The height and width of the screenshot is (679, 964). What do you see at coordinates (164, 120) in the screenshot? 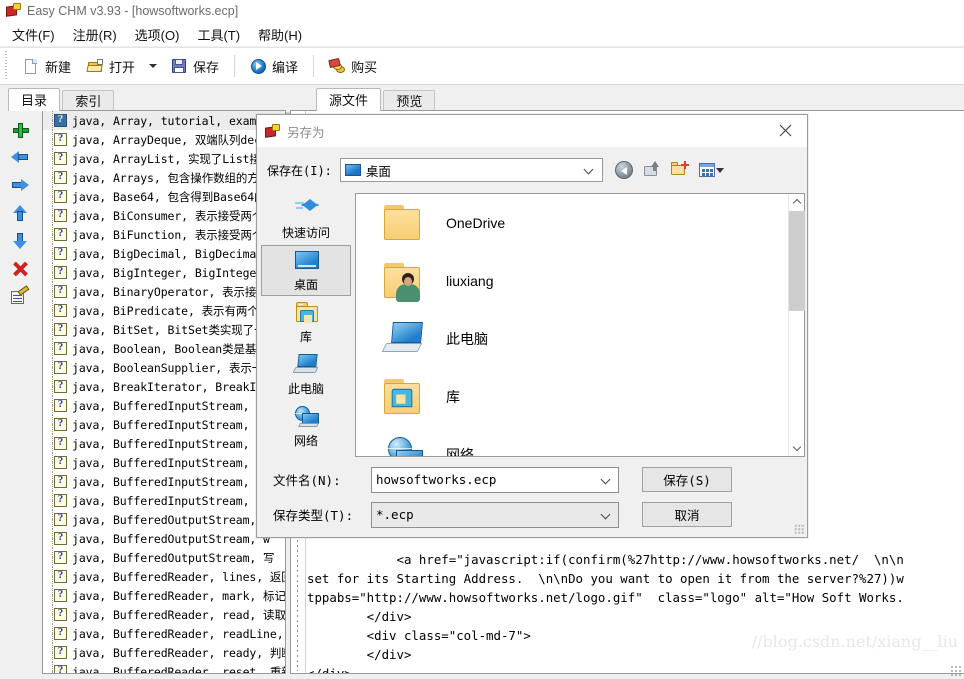
I see `tree-item: java, Array, tutorial, exampl` at bounding box center [164, 120].